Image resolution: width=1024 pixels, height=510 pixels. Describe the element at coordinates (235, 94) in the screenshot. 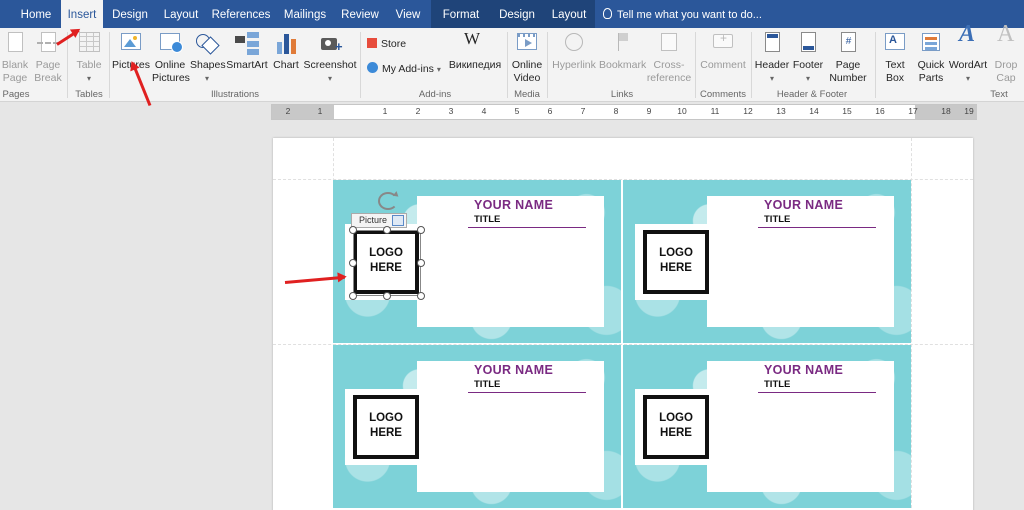

I see `group-label-illustrations: Illustrations` at that location.